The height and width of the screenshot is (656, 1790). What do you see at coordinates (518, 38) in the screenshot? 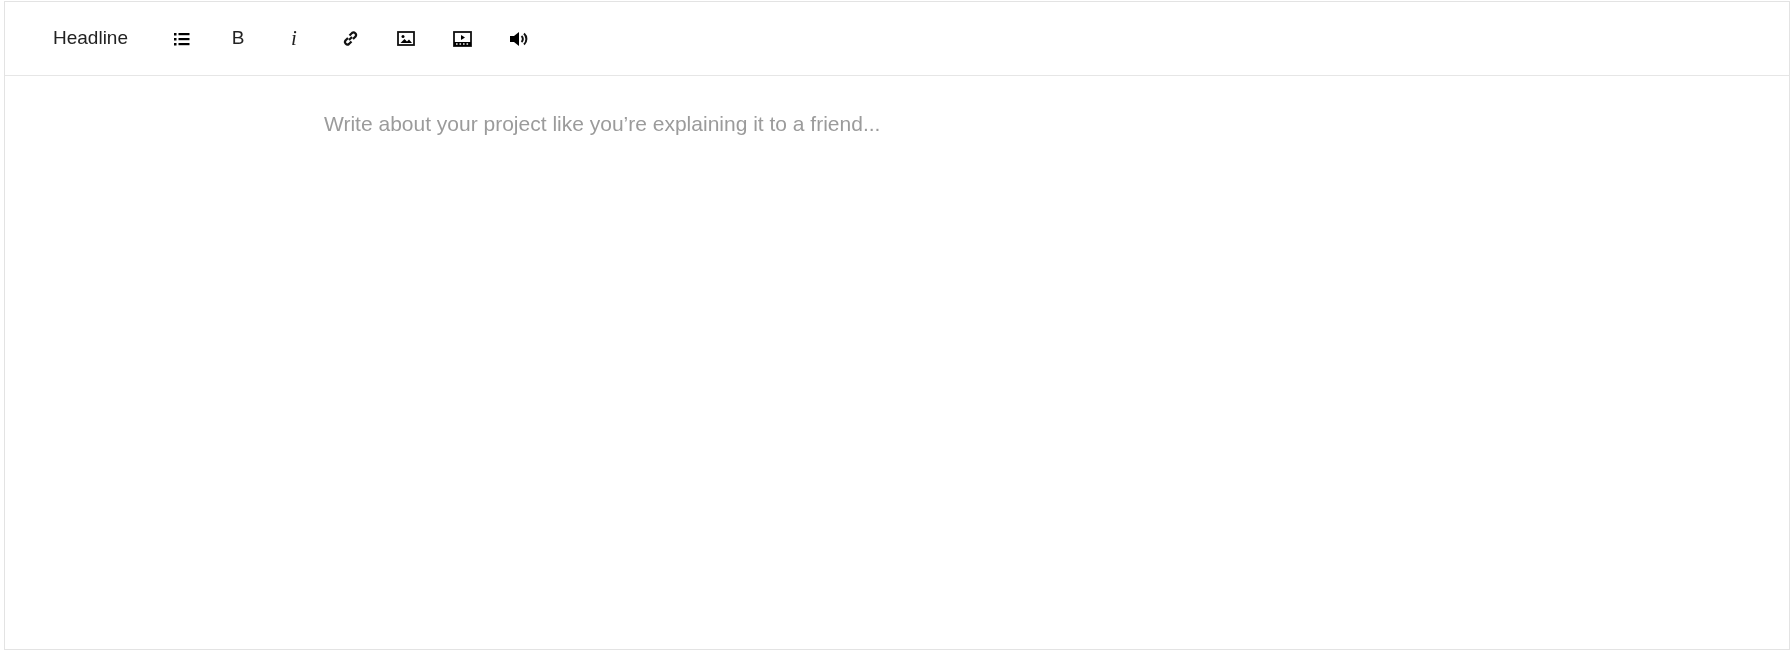
I see `speaker-icon` at bounding box center [518, 38].